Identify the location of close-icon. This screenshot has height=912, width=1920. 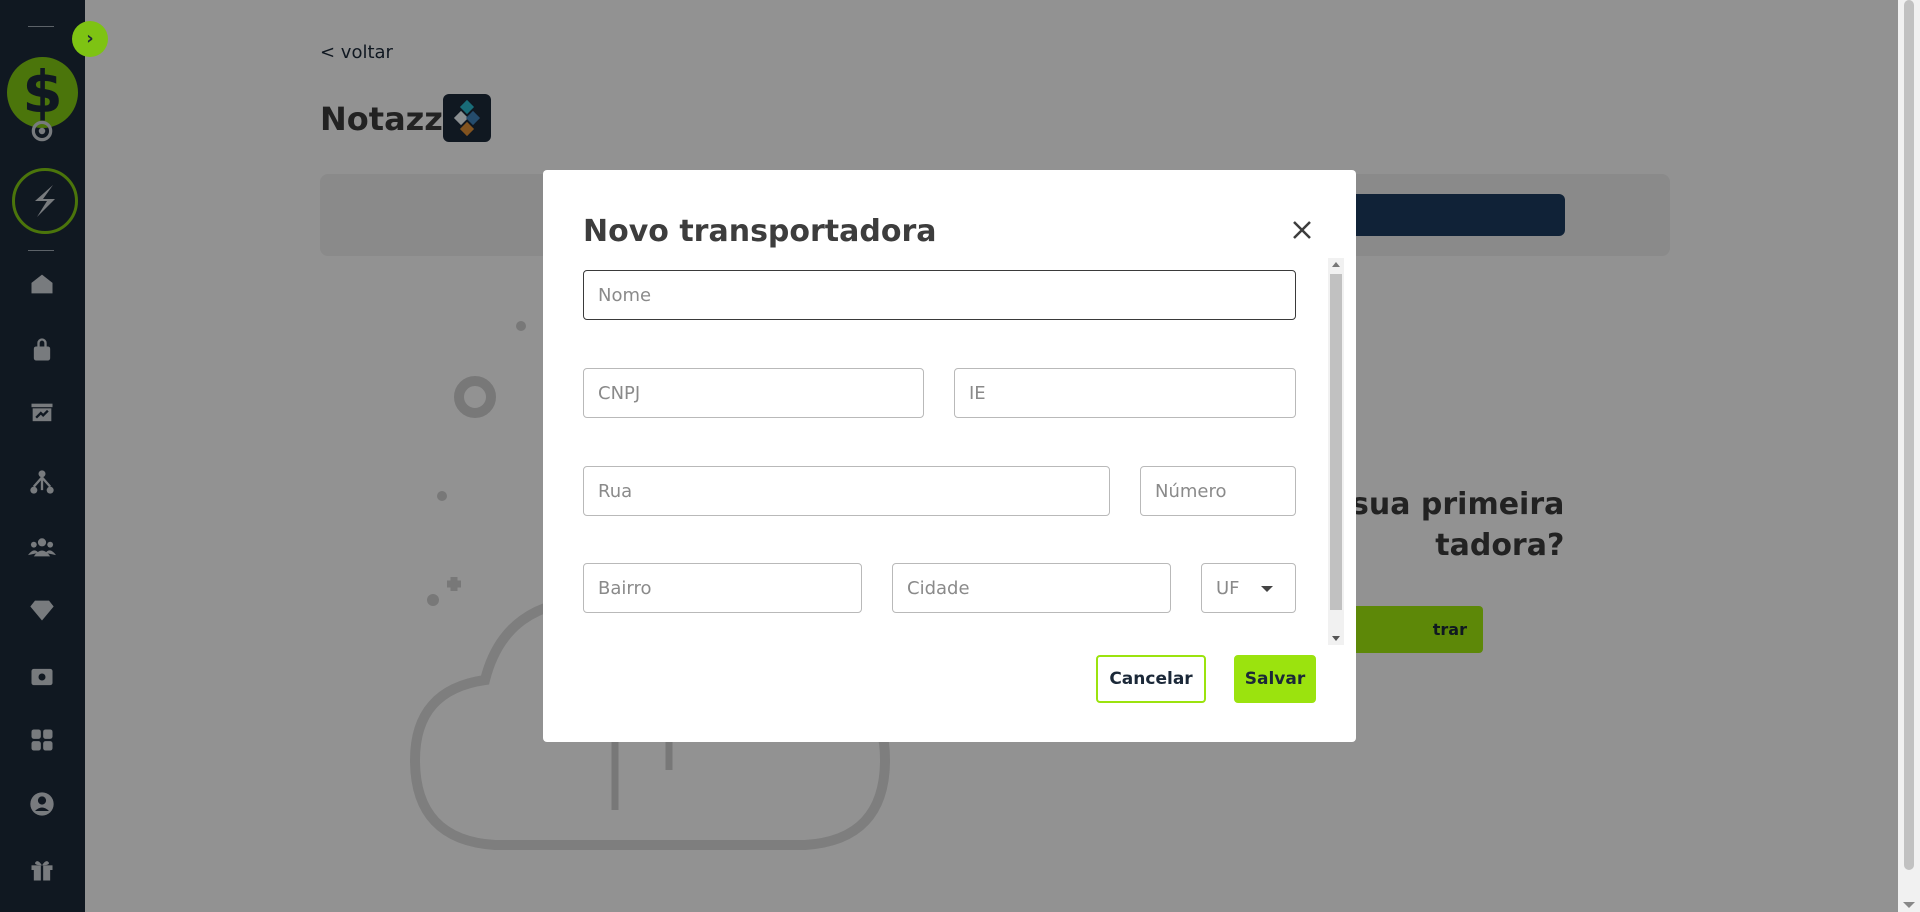
(1302, 230).